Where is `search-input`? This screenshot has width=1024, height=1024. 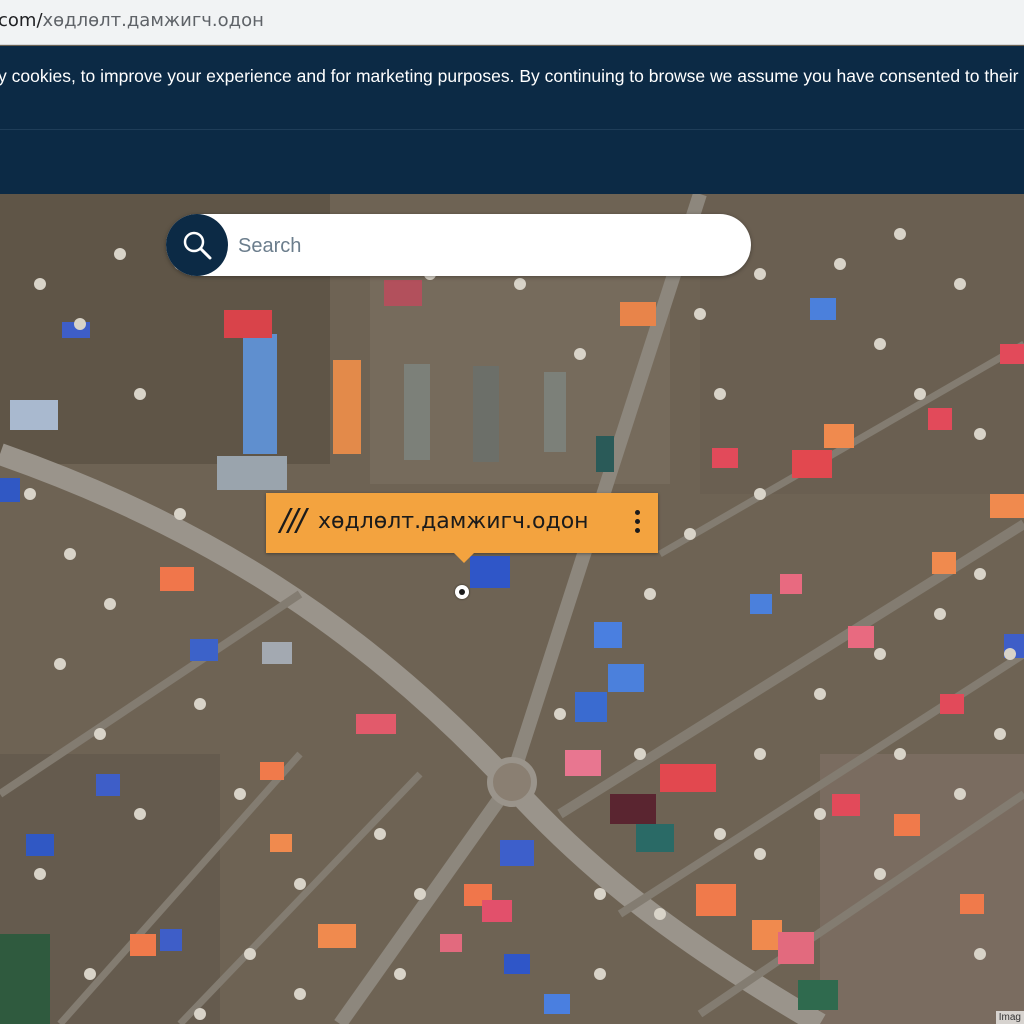 search-input is located at coordinates (483, 246).